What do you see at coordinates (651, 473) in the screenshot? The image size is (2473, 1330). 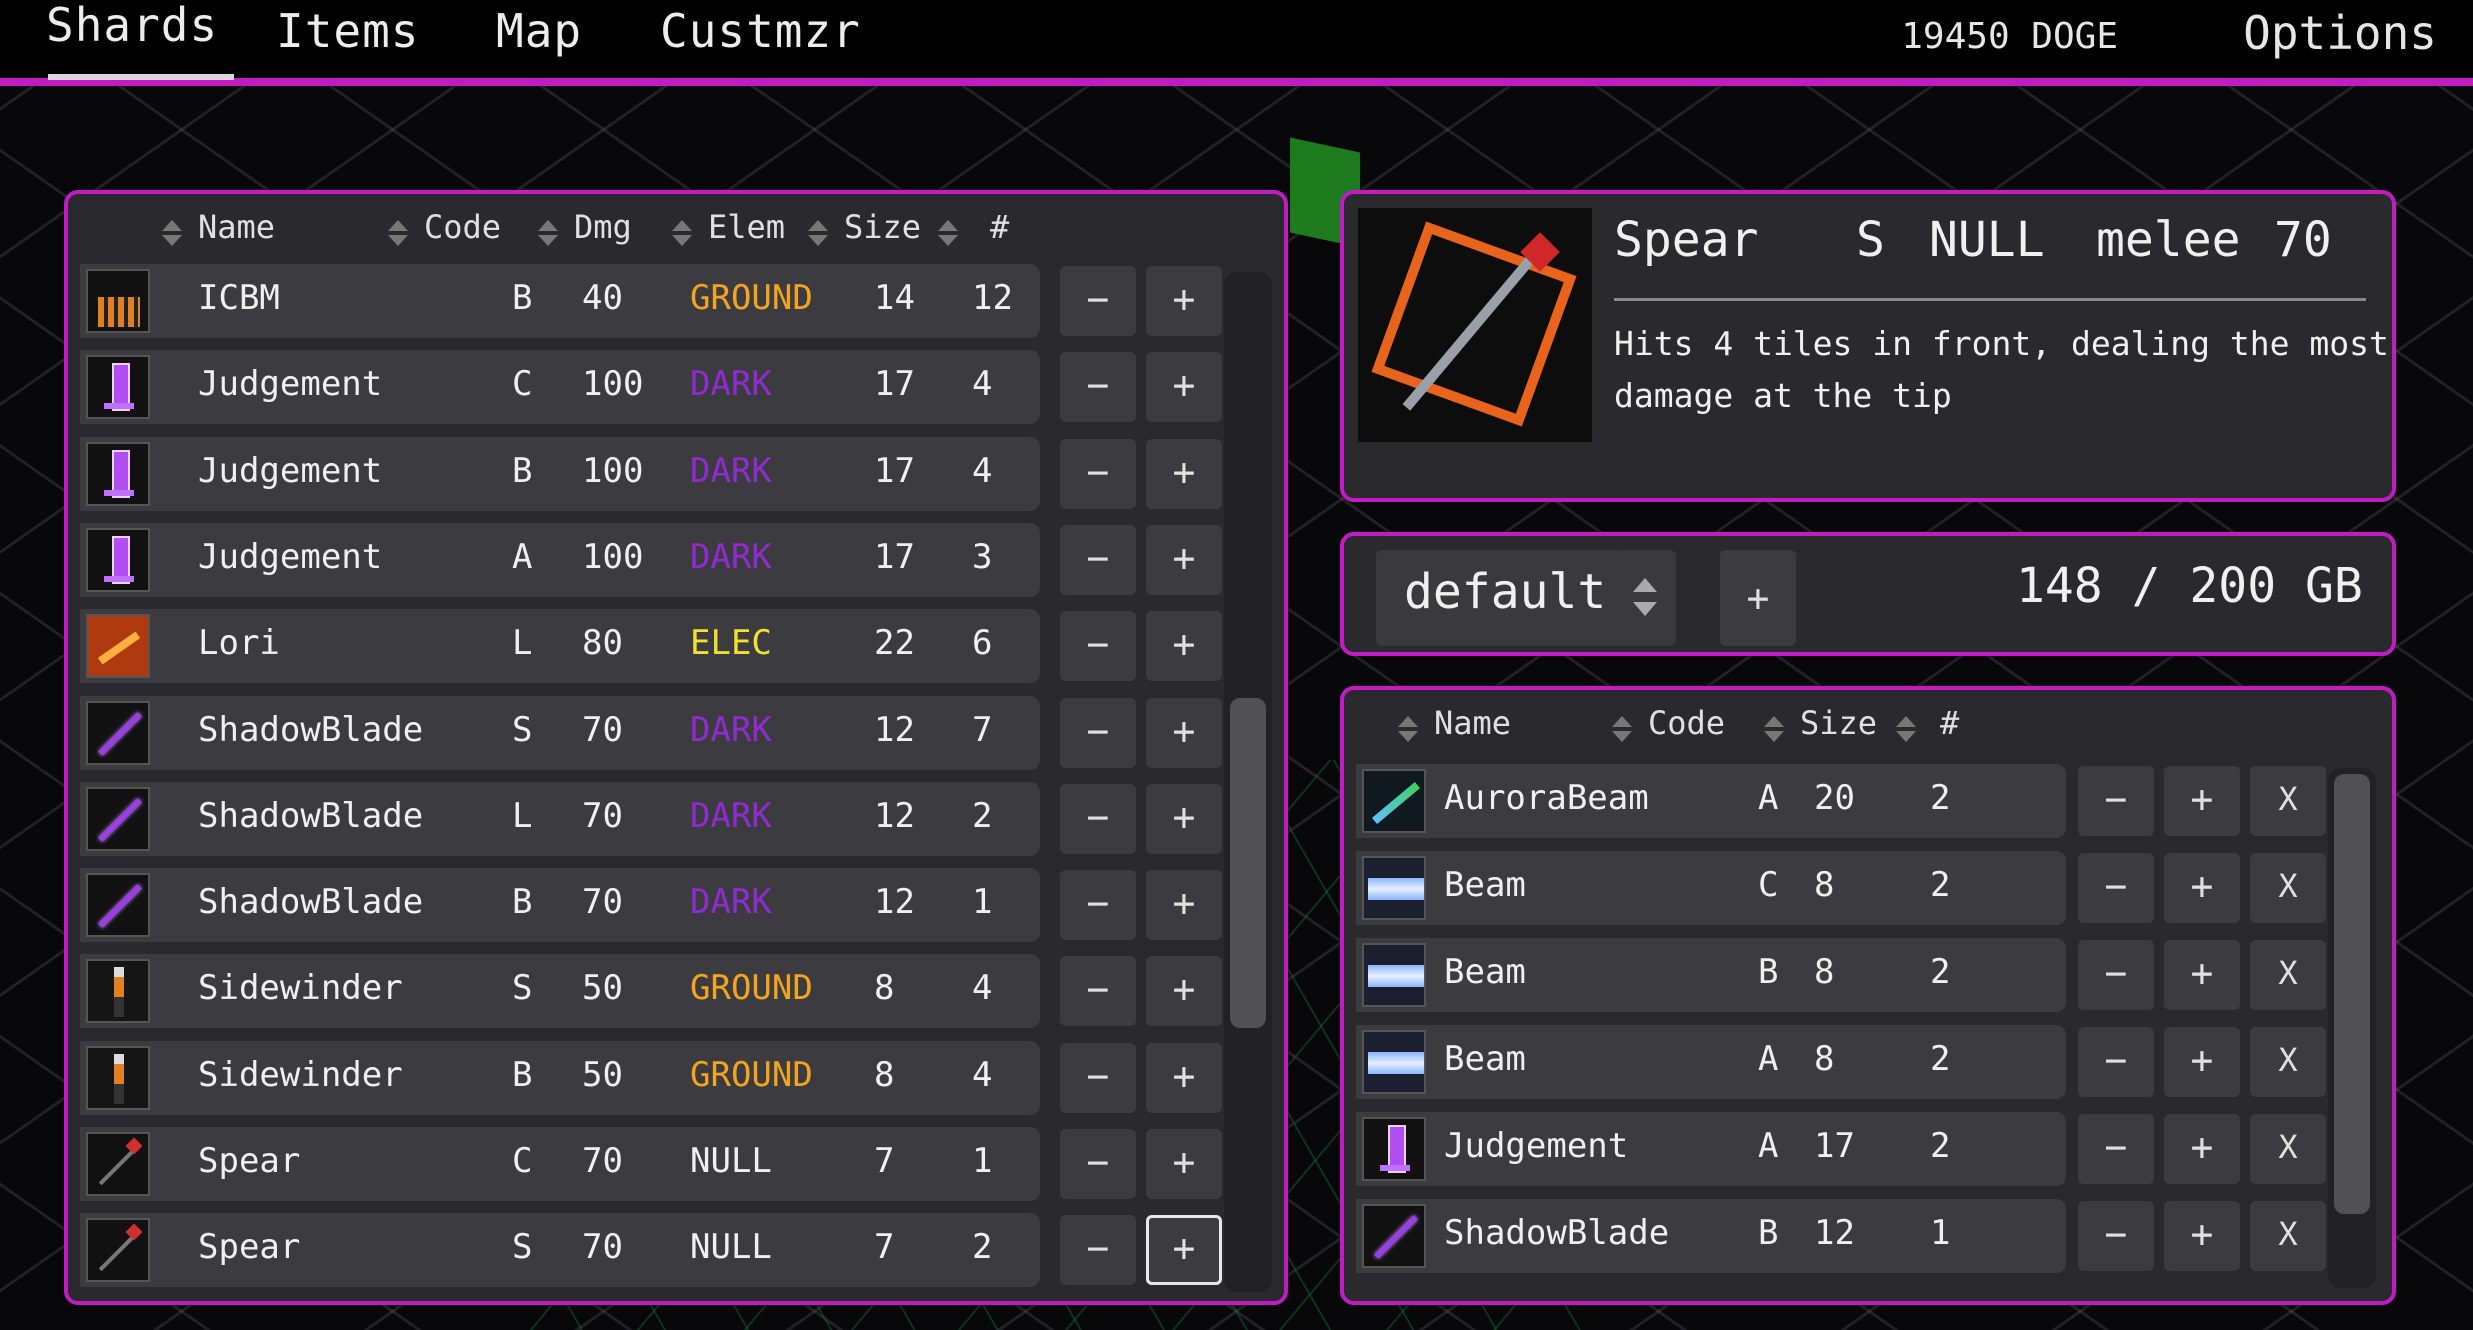 I see `inventory-row: Judgement B 100 DARK 17 4 − +` at bounding box center [651, 473].